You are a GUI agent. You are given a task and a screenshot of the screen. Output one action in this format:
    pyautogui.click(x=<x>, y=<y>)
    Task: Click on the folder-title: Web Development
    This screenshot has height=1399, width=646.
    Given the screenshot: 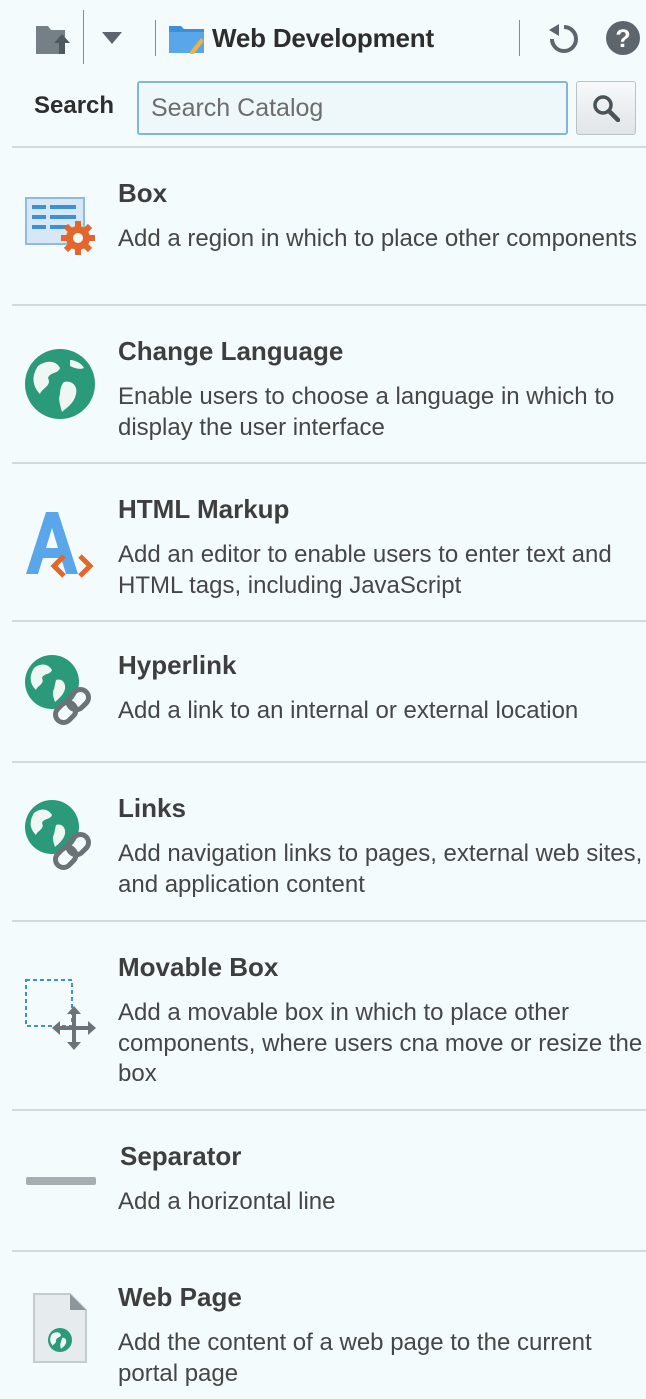 What is the action you would take?
    pyautogui.click(x=301, y=38)
    